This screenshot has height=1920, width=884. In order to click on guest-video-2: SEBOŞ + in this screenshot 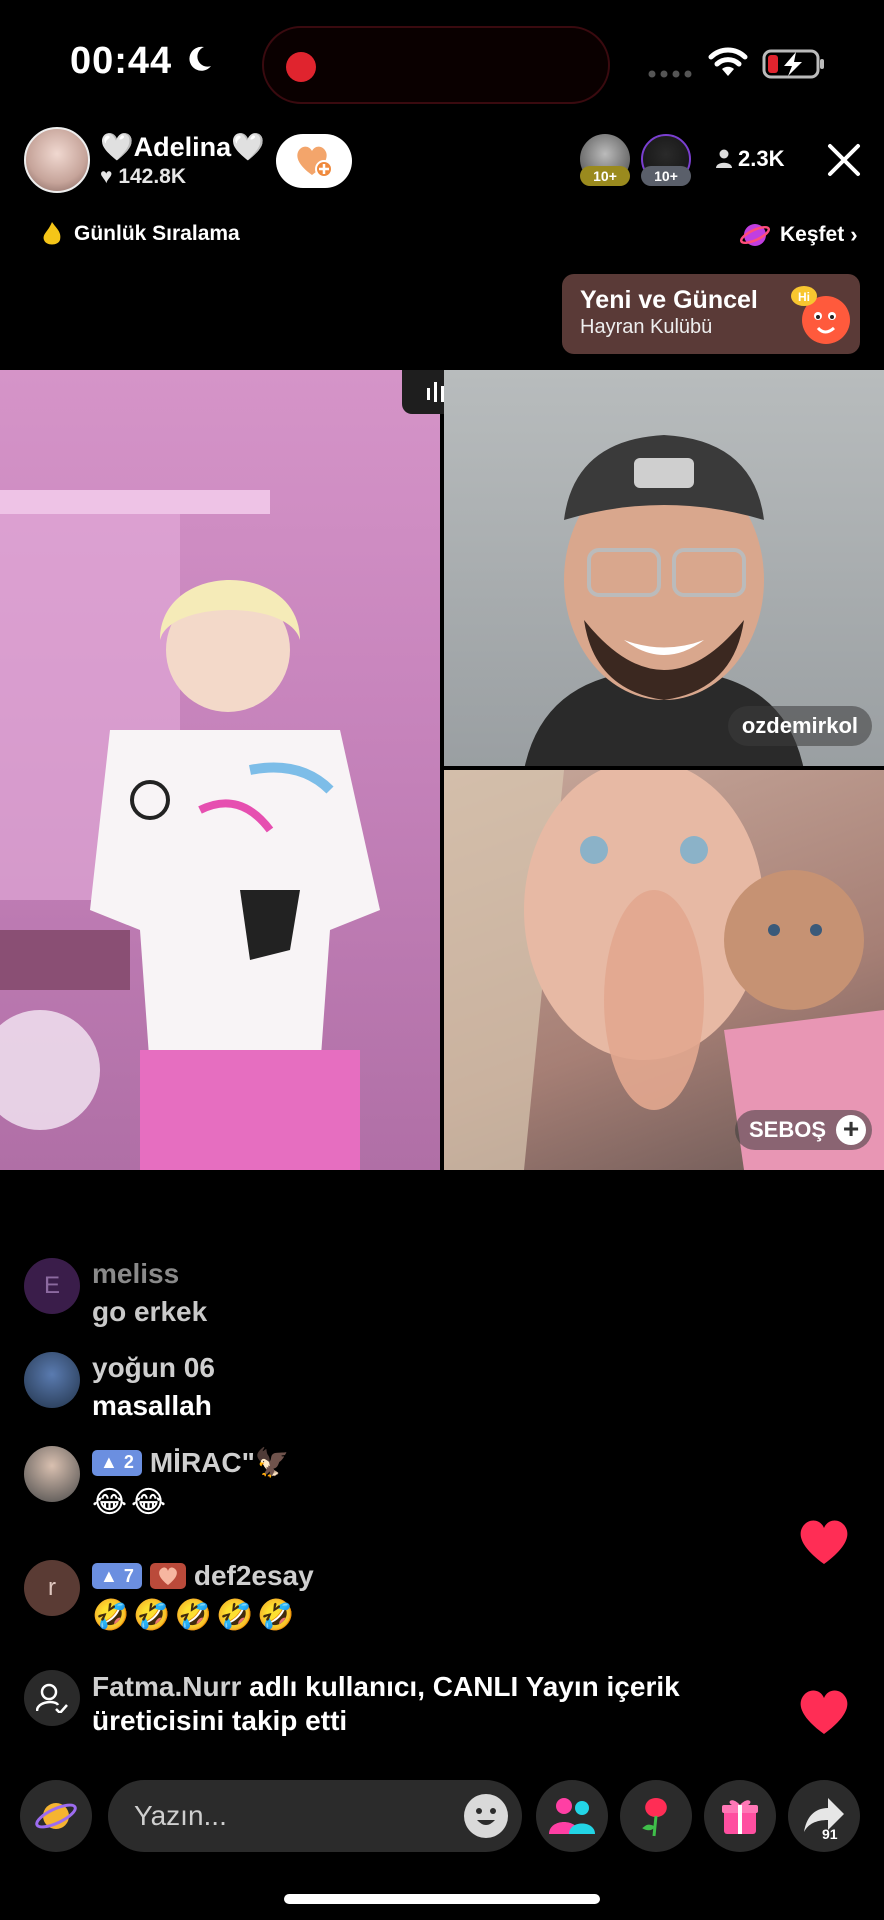, I will do `click(664, 970)`.